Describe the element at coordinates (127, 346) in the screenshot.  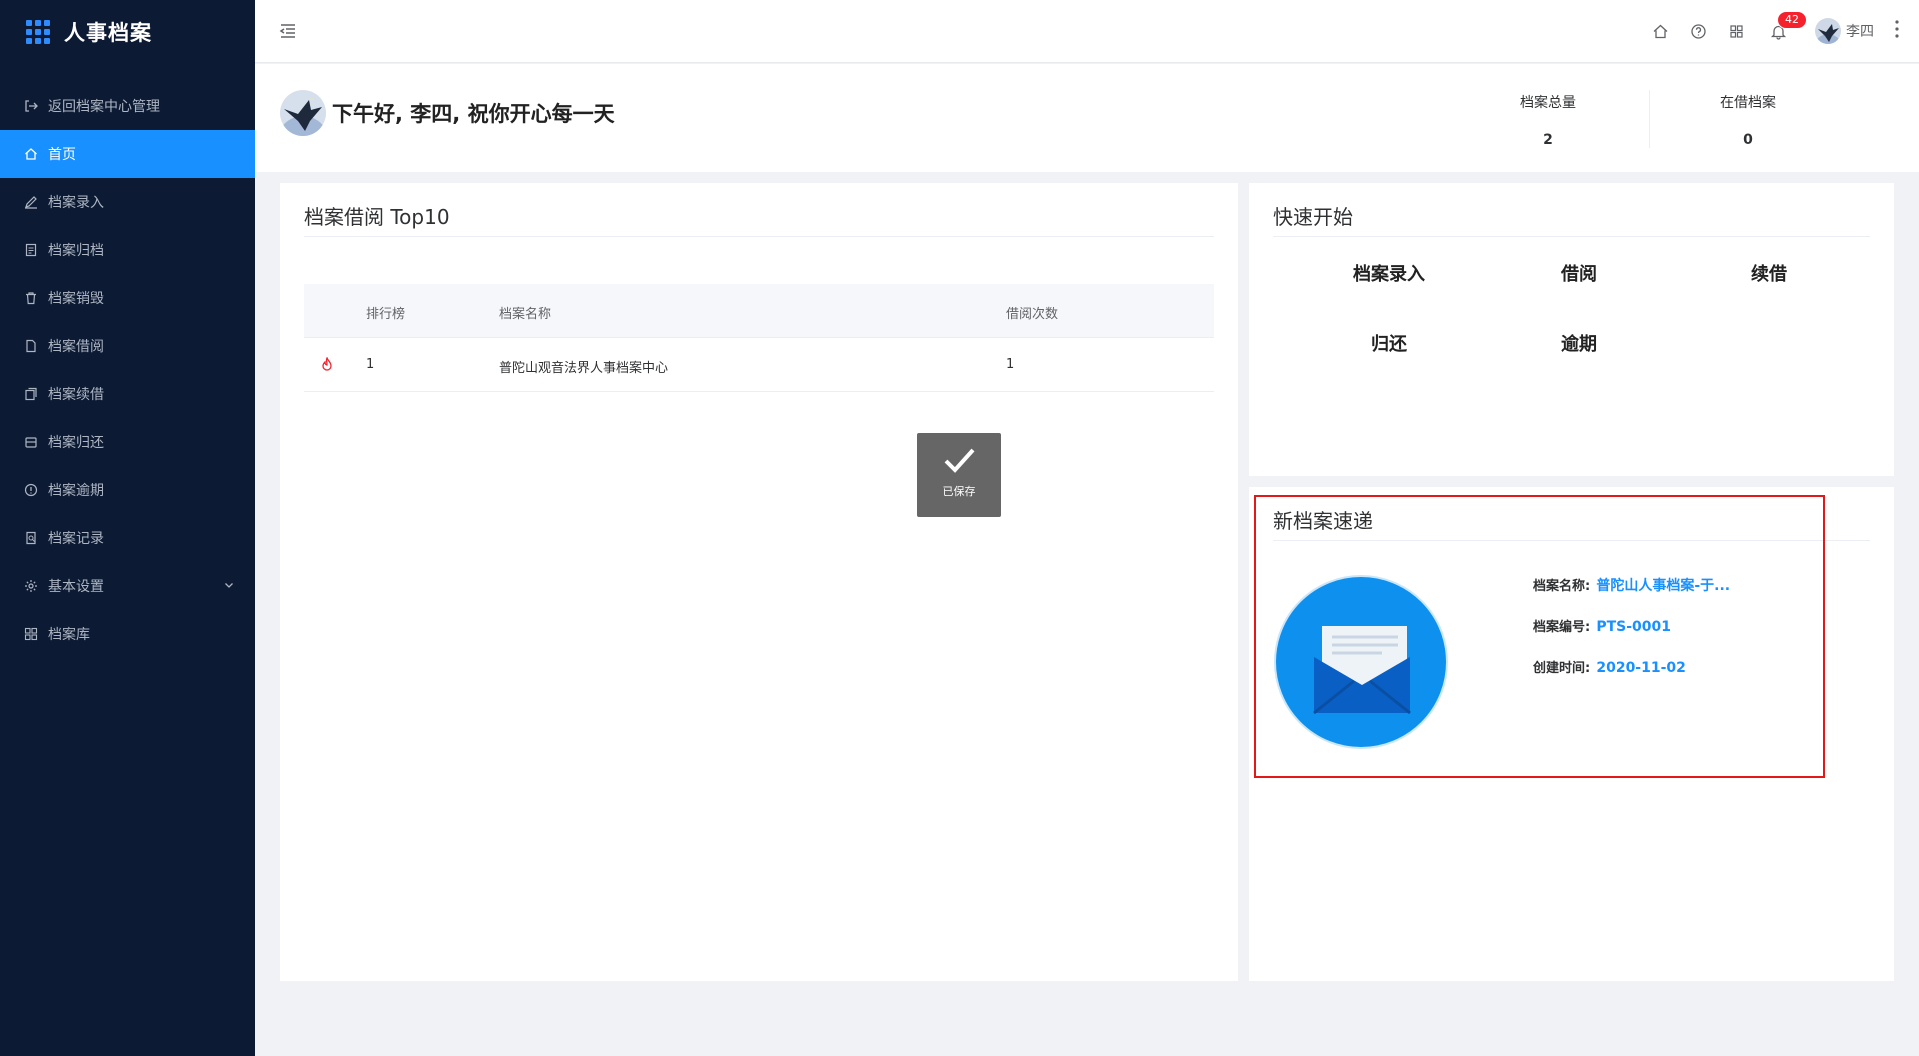
I see `sidebar-item-borrow: 档案借阅` at that location.